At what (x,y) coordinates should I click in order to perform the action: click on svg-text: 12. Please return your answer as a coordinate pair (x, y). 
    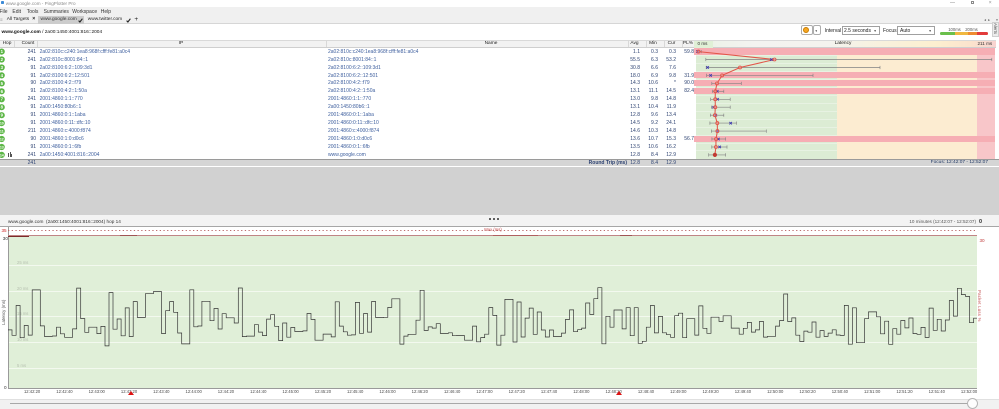
    Looking at the image, I should click on (2, 140).